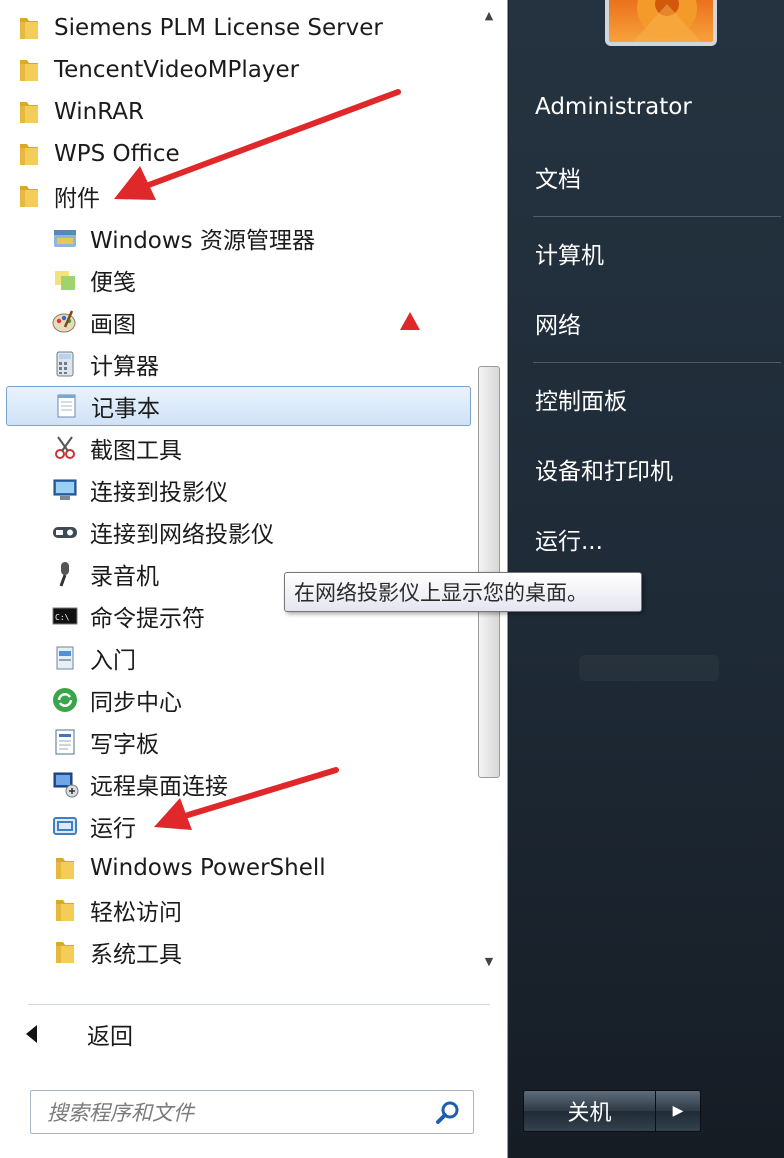  I want to click on program-item: 写字板, so click(238, 742).